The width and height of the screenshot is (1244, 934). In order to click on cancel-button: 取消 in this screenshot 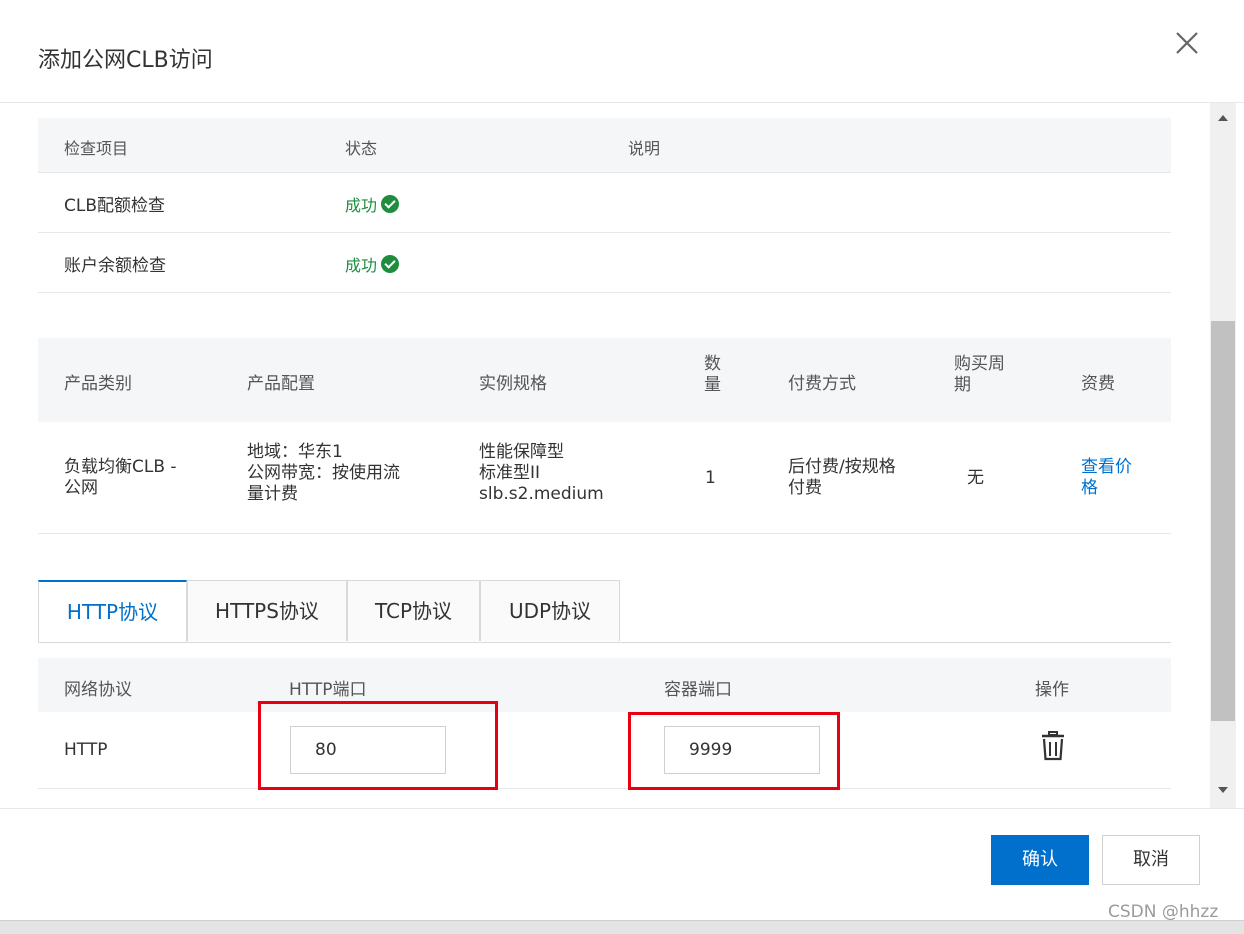, I will do `click(1151, 860)`.